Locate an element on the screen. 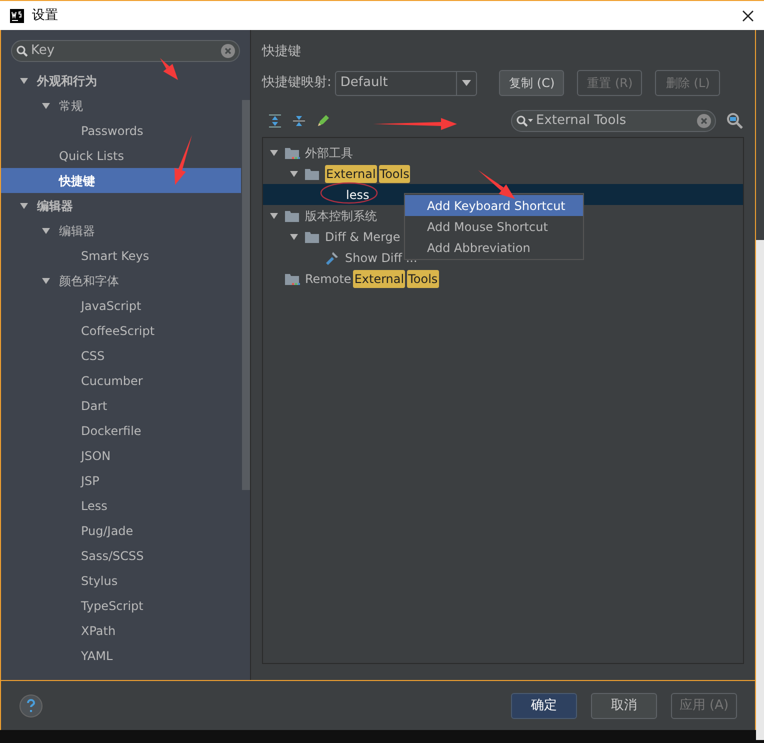  filter-field: External Tools is located at coordinates (613, 121).